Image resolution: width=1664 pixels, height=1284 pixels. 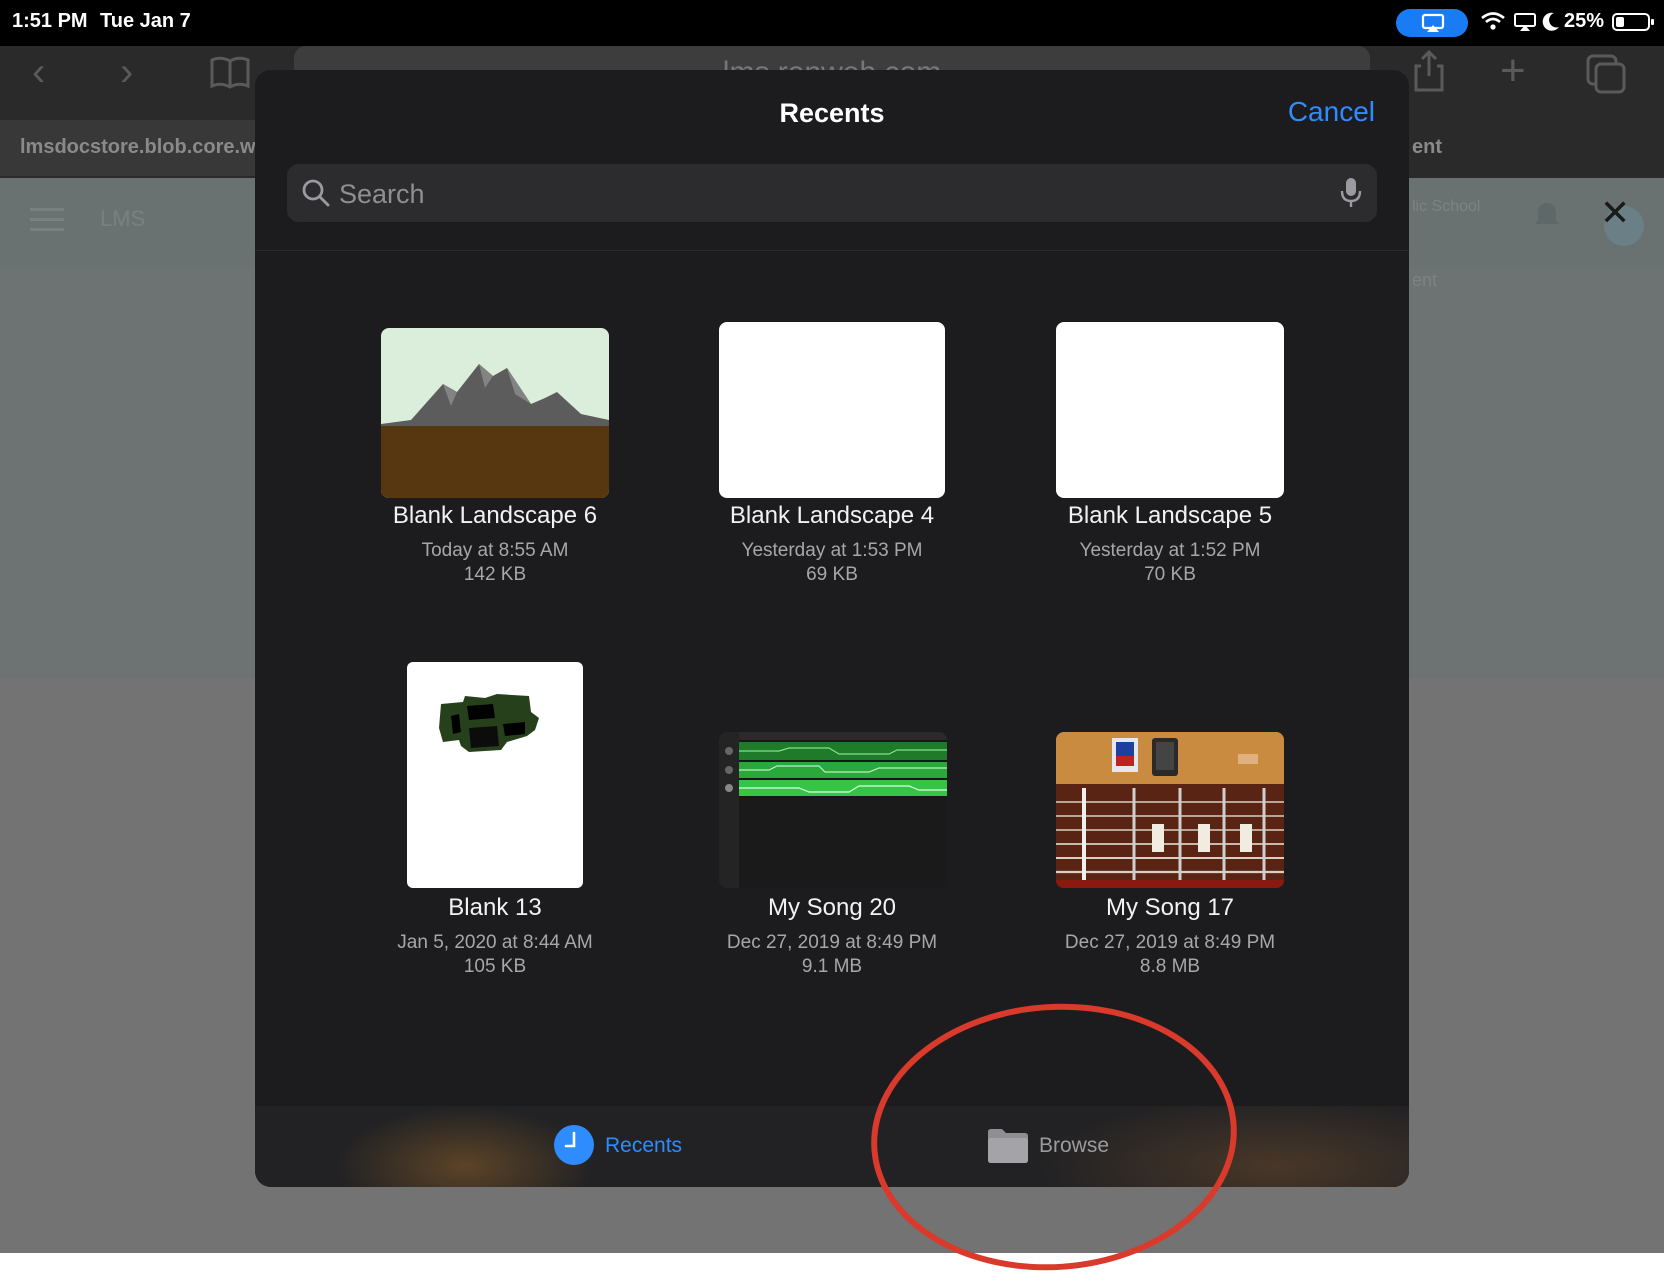 I want to click on browser-tab-title: lmsdocstore.blob.core.w, so click(x=138, y=147).